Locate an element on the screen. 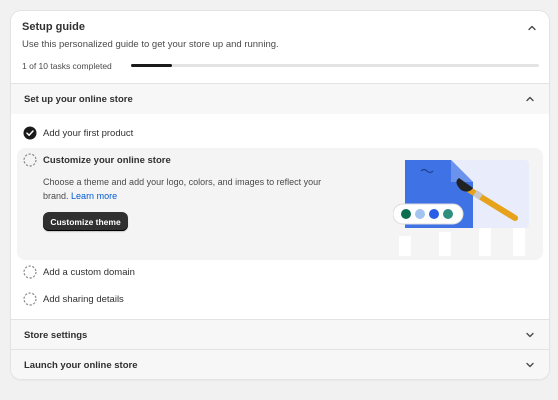 Image resolution: width=558 pixels, height=400 pixels. progress-label: 1 of 10 tasks completed is located at coordinates (67, 66).